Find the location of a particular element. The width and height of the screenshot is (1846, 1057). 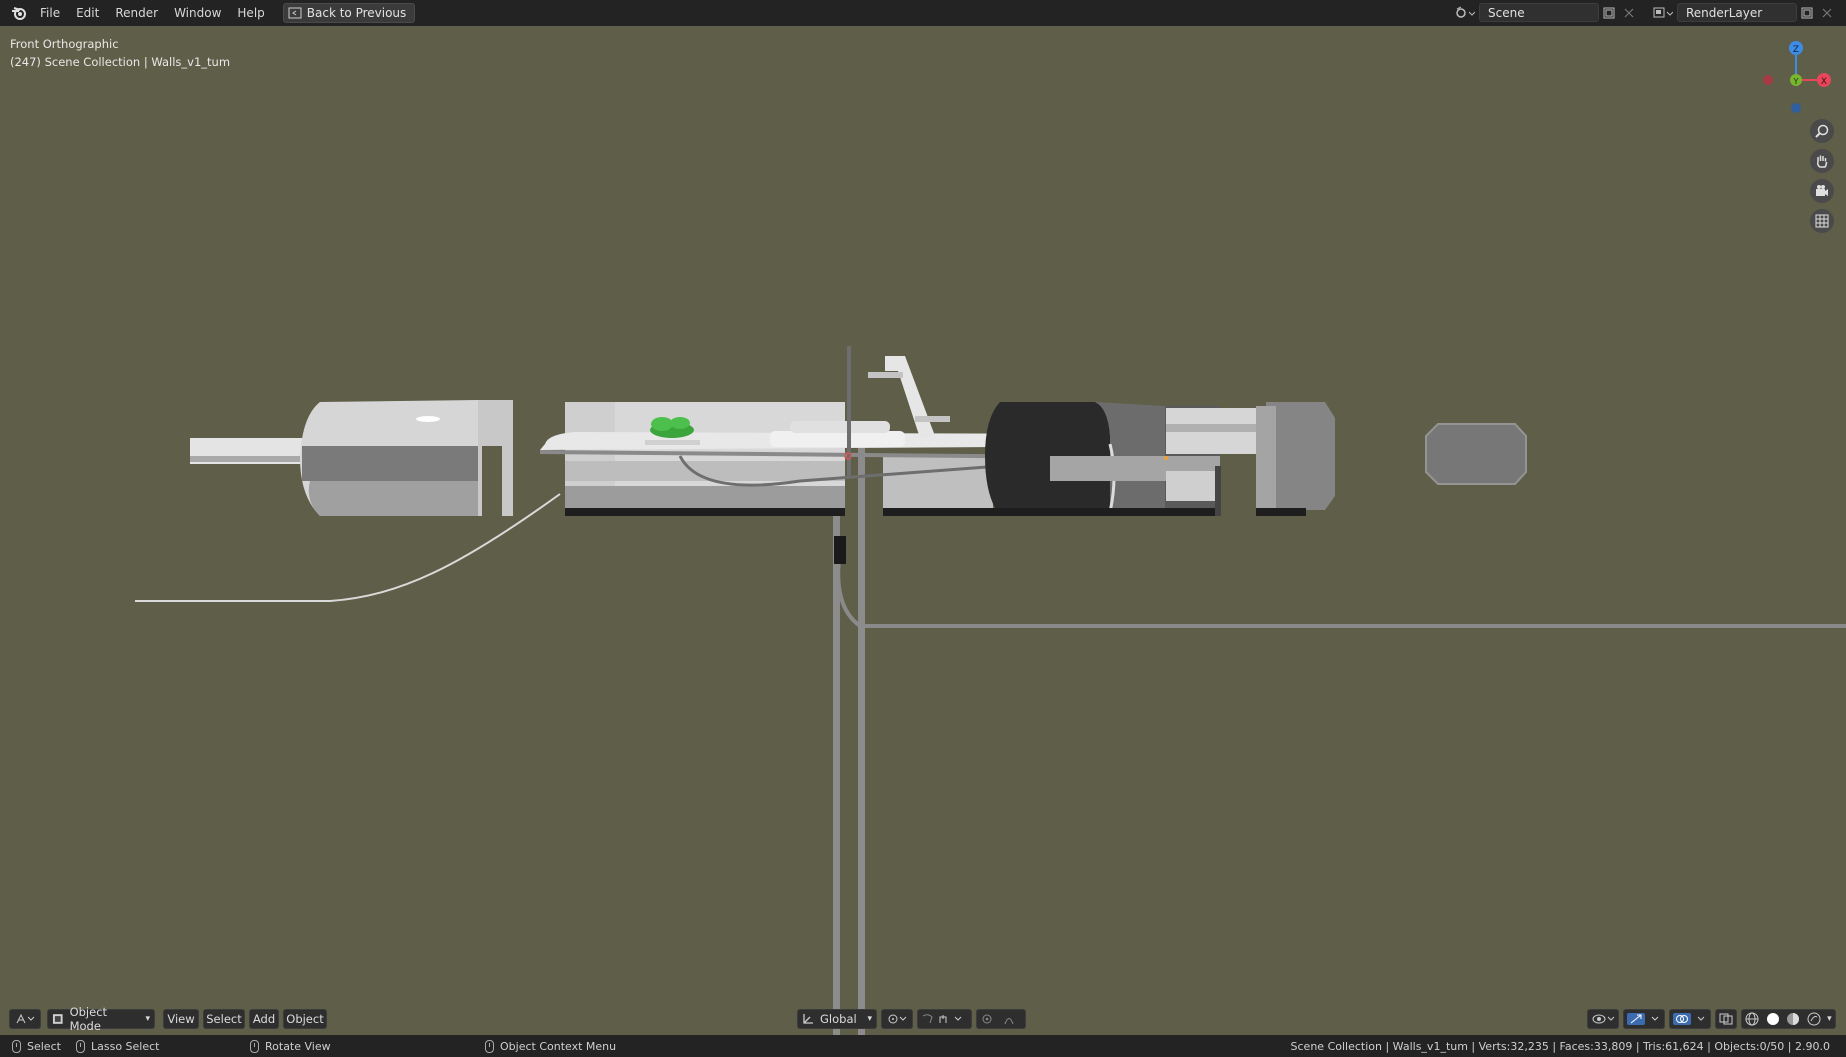

overlays-toggle-button is located at coordinates (1690, 1019).